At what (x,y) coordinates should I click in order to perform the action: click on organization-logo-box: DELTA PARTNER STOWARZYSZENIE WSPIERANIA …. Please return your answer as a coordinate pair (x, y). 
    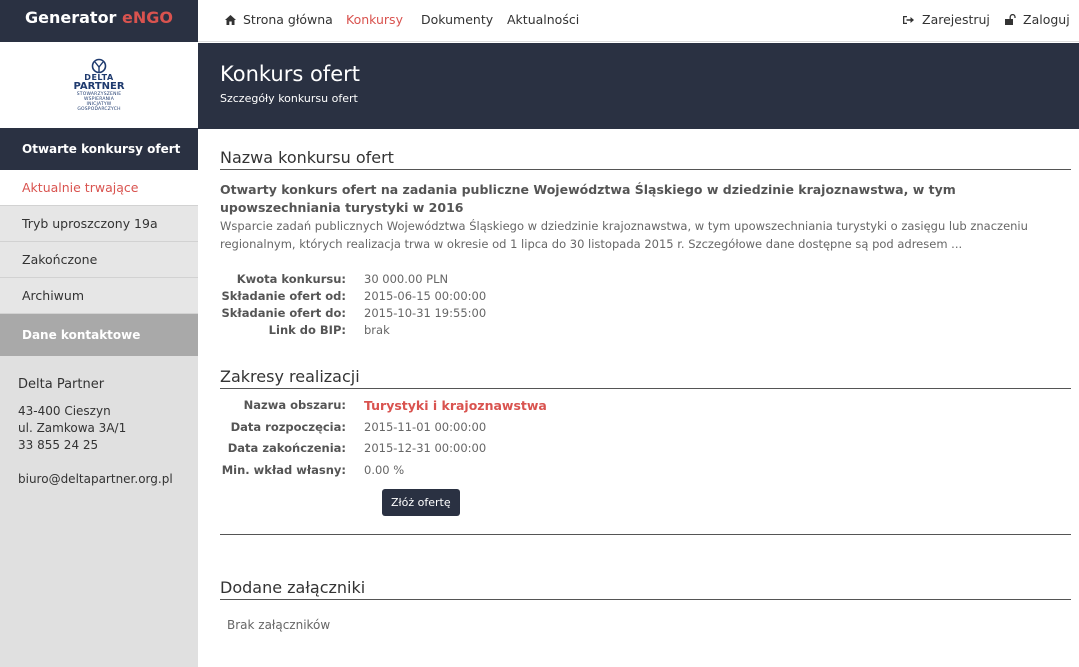
    Looking at the image, I should click on (99, 85).